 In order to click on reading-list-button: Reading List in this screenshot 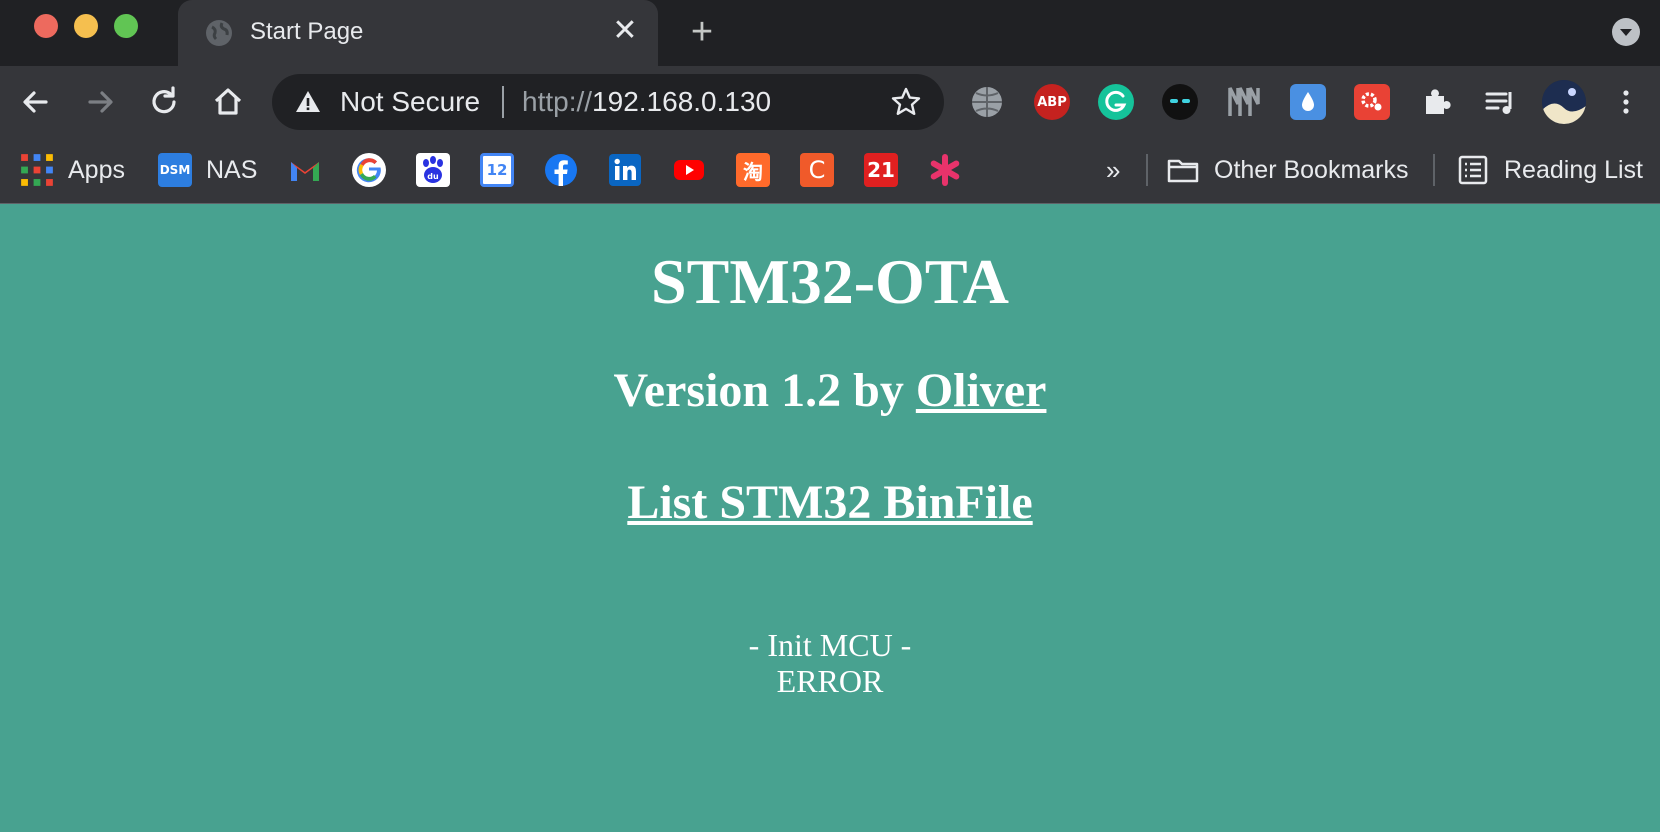, I will do `click(1549, 170)`.